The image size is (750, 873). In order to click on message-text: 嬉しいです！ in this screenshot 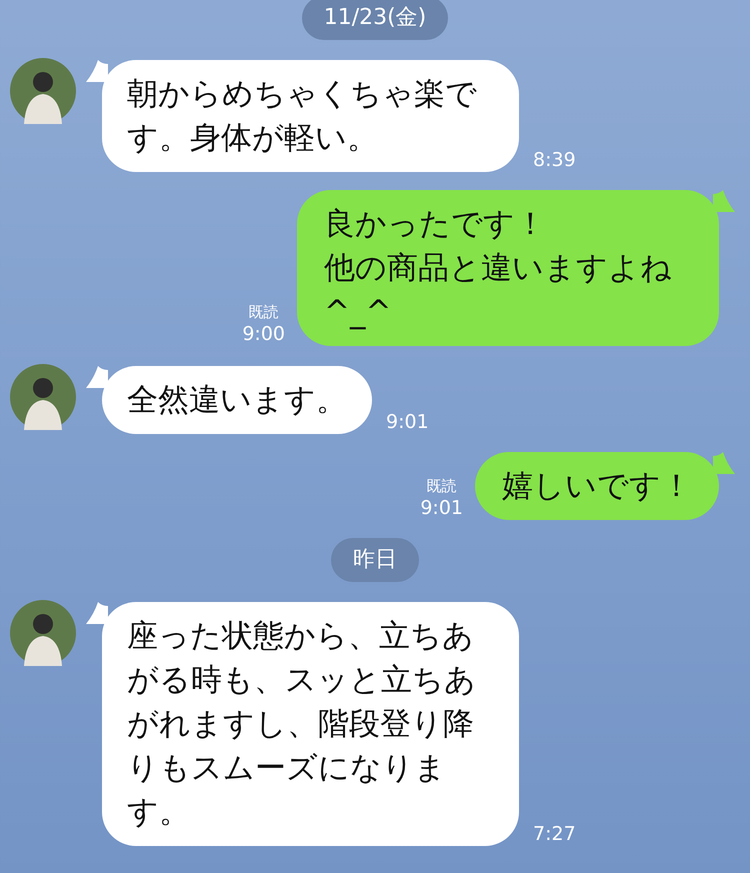, I will do `click(597, 486)`.